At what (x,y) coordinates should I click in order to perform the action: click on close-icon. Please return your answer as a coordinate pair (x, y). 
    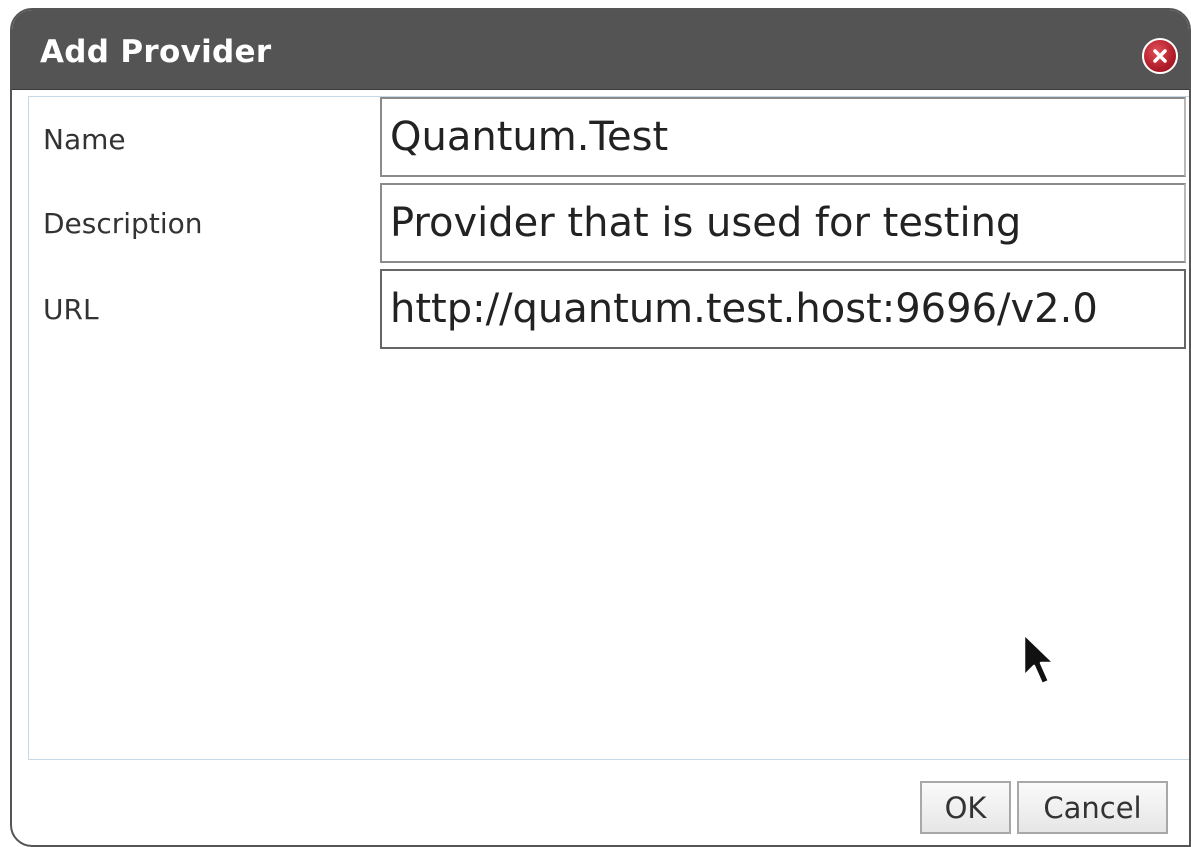
    Looking at the image, I should click on (1160, 56).